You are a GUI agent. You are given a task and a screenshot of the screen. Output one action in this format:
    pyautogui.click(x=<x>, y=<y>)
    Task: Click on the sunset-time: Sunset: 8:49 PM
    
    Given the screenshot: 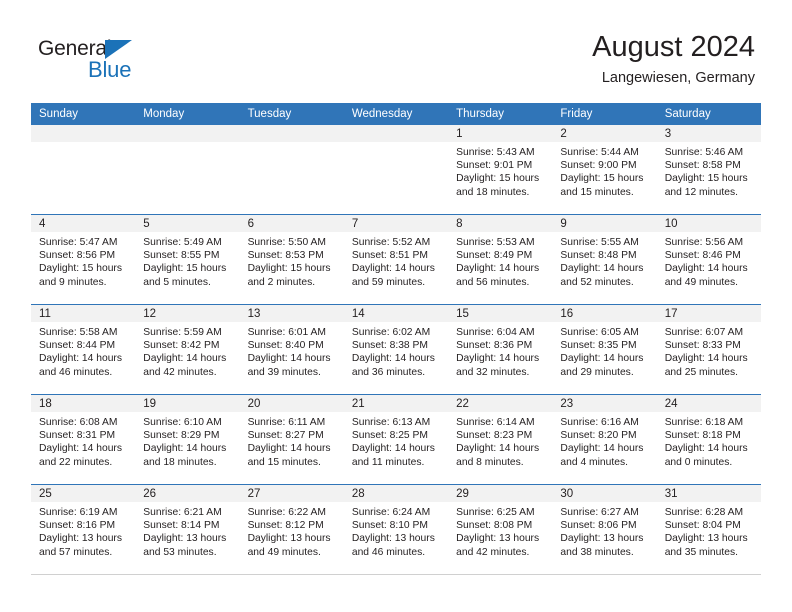 What is the action you would take?
    pyautogui.click(x=494, y=256)
    